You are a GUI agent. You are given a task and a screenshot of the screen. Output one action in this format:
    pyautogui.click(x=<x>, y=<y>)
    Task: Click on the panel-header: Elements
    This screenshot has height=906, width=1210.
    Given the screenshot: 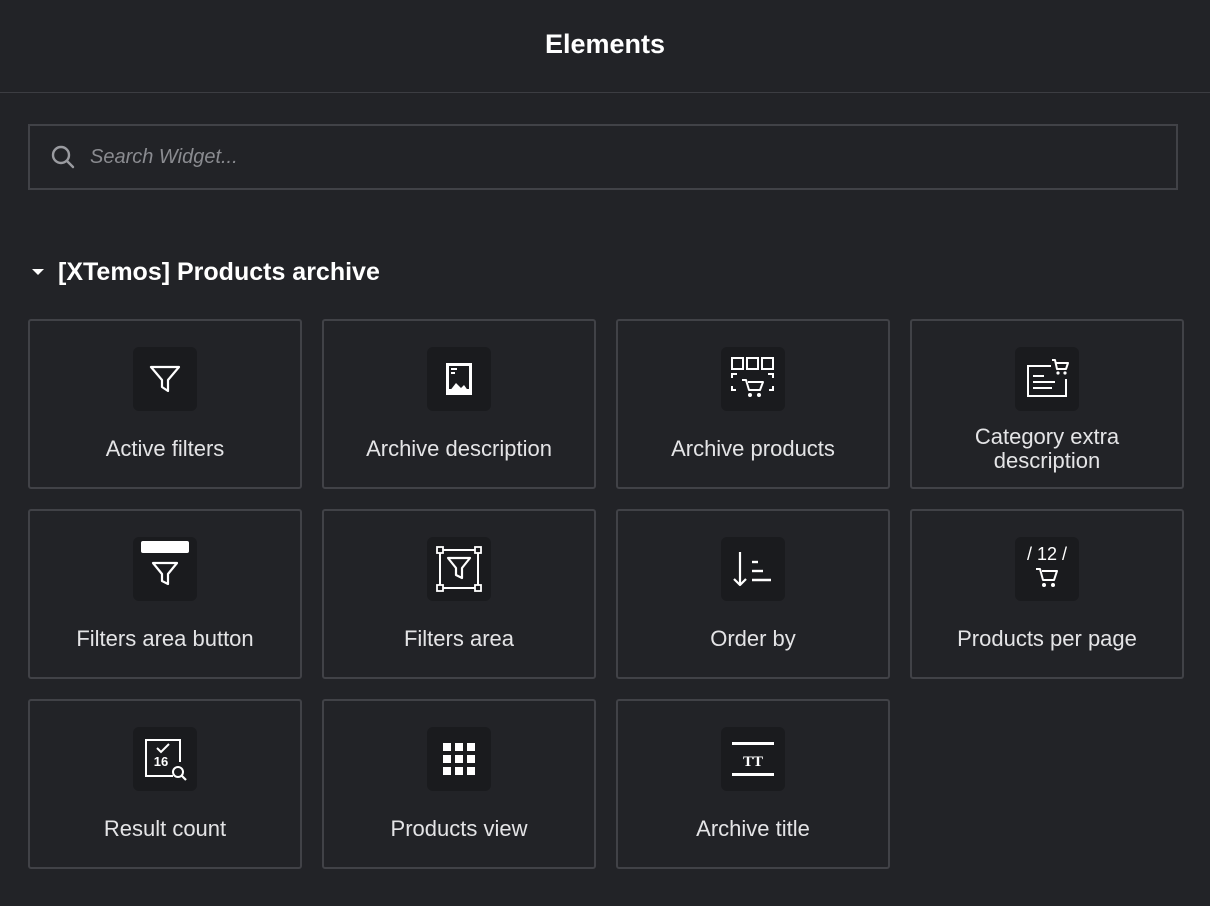 What is the action you would take?
    pyautogui.click(x=605, y=46)
    